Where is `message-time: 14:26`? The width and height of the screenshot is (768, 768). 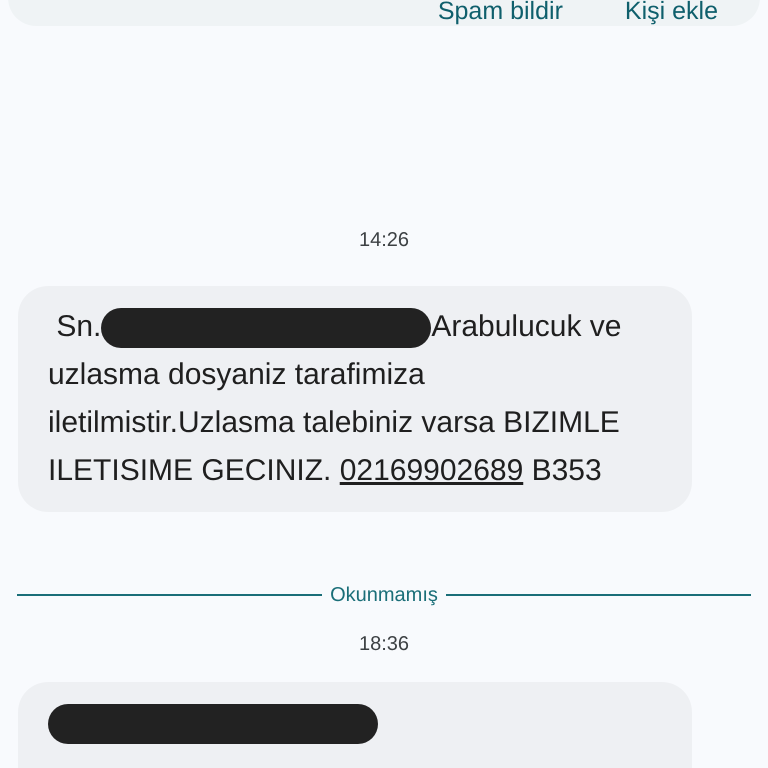
message-time: 14:26 is located at coordinates (384, 240).